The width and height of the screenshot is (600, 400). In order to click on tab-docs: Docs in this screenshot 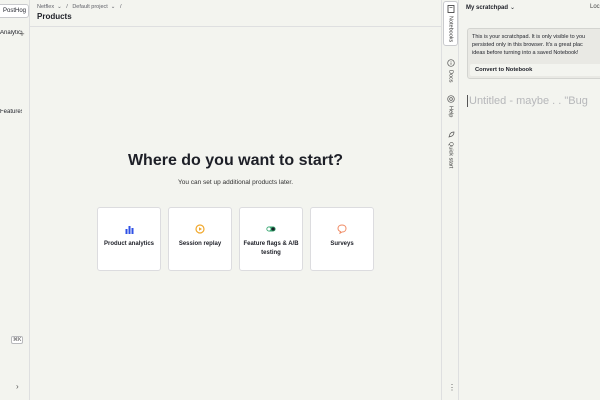, I will do `click(450, 71)`.